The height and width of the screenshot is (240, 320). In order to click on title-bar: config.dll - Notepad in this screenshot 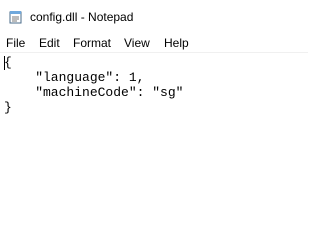, I will do `click(154, 15)`.